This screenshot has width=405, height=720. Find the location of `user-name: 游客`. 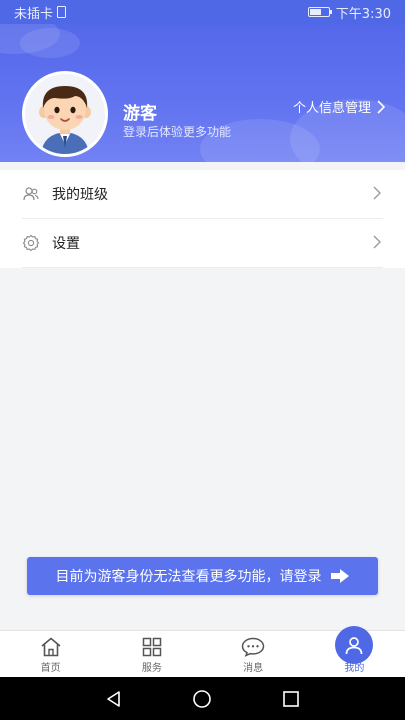

user-name: 游客 is located at coordinates (140, 114).